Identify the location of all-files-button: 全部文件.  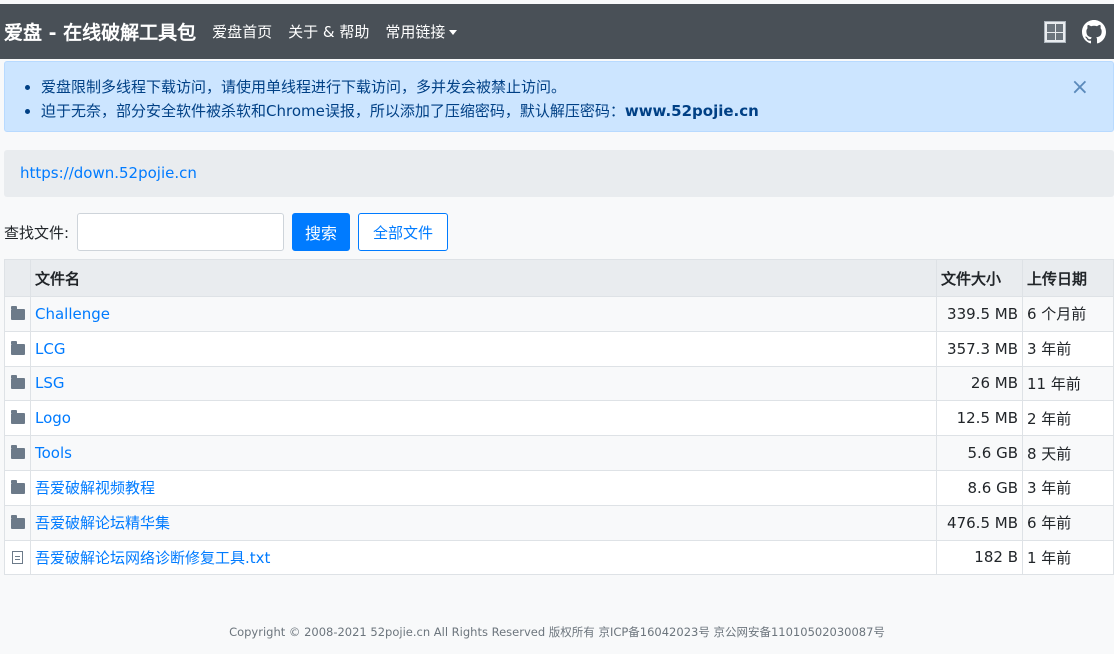
(403, 232).